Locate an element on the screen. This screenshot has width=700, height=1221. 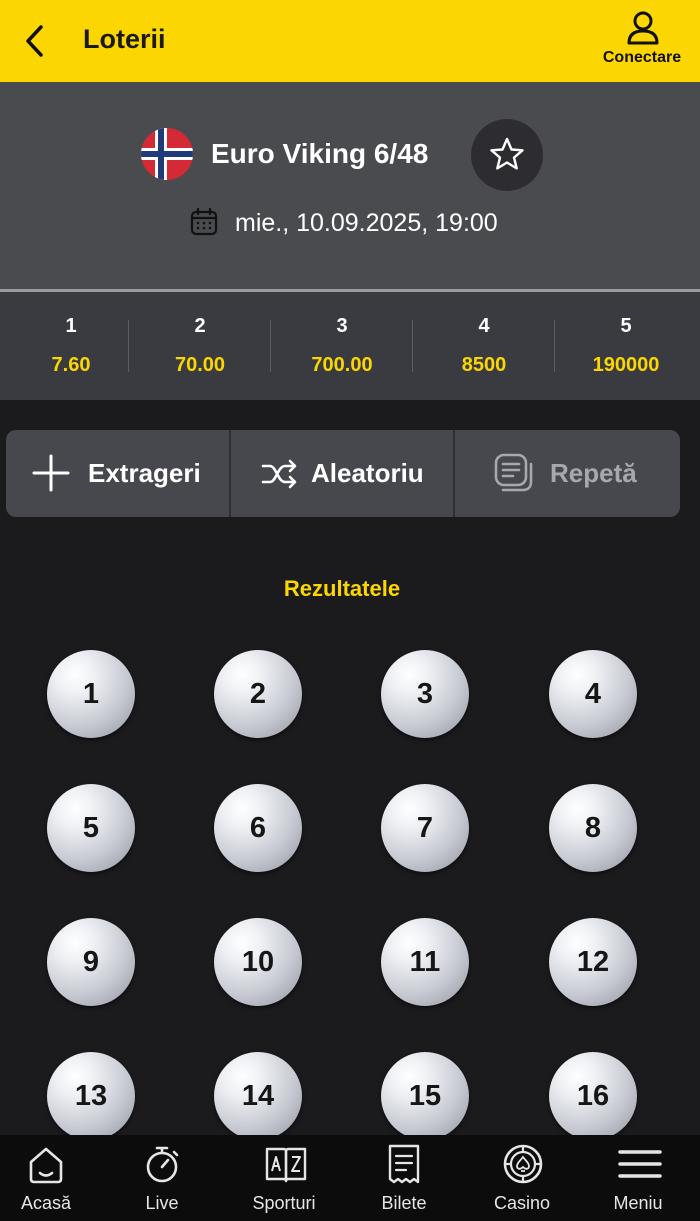
nav-tickets: Bilete is located at coordinates (404, 1178).